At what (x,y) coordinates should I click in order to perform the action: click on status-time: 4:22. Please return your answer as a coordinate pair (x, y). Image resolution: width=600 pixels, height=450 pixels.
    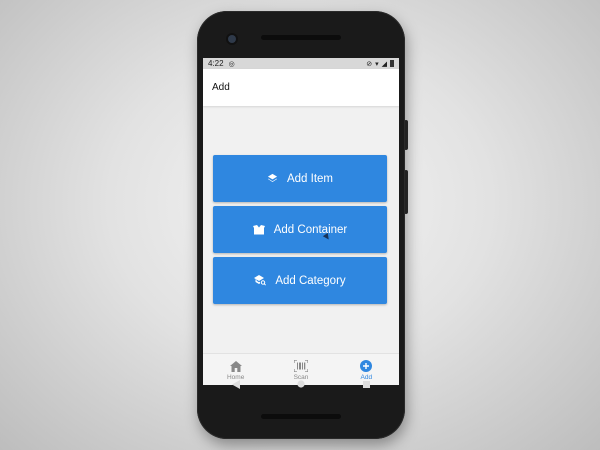
    Looking at the image, I should click on (216, 63).